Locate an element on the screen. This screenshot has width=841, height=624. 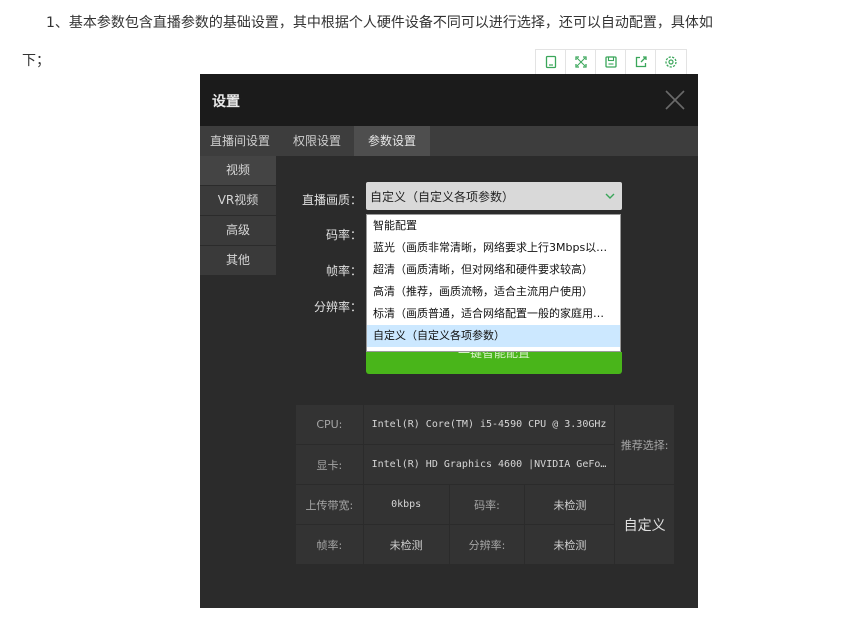
resolution-info-label: 分辨率: is located at coordinates (487, 544).